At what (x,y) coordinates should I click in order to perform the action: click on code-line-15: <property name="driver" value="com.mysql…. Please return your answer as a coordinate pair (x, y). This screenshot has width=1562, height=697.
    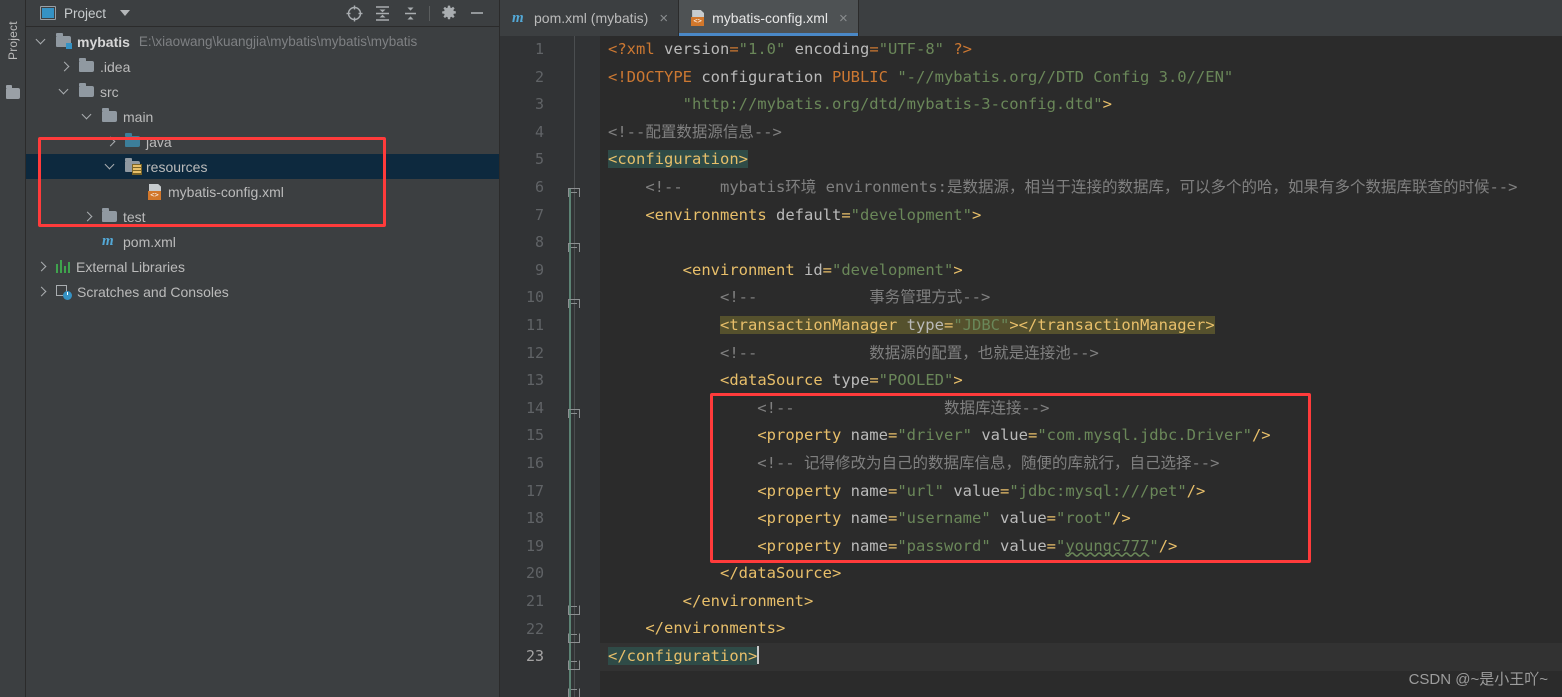
    Looking at the image, I should click on (1014, 435).